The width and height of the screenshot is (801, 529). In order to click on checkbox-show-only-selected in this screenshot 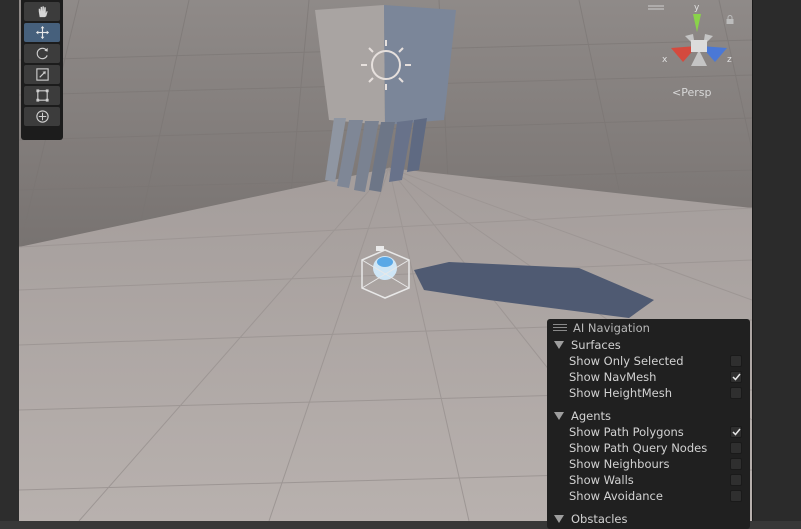, I will do `click(736, 361)`.